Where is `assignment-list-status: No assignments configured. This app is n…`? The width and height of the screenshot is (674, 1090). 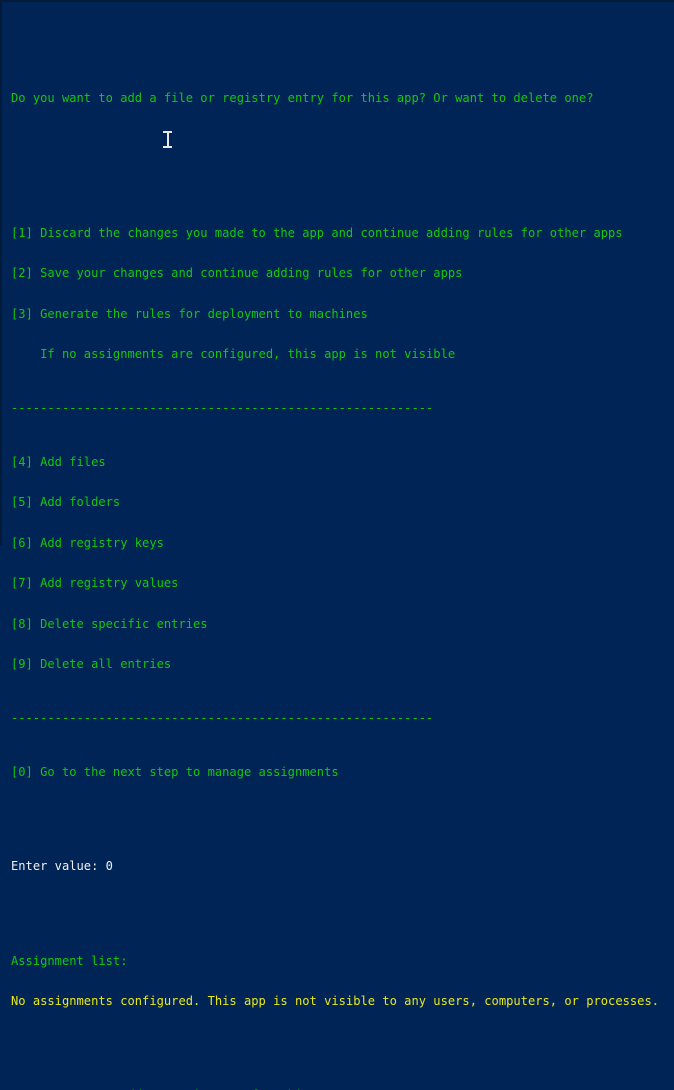 assignment-list-status: No assignments configured. This app is n… is located at coordinates (335, 1001).